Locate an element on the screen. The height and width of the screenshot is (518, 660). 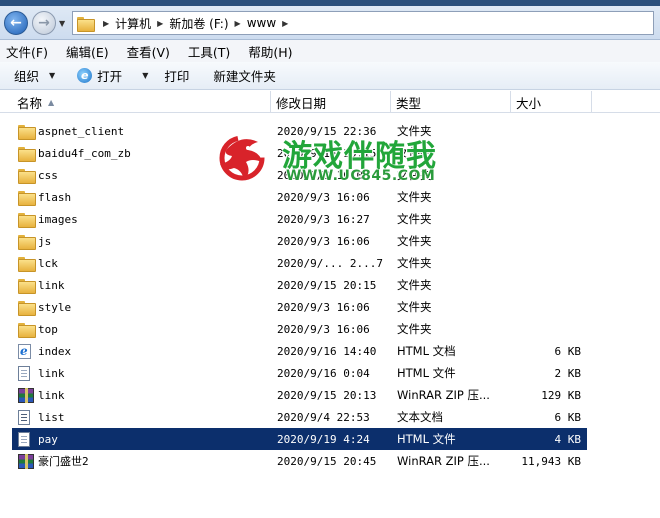
back-button: ← is located at coordinates (16, 23).